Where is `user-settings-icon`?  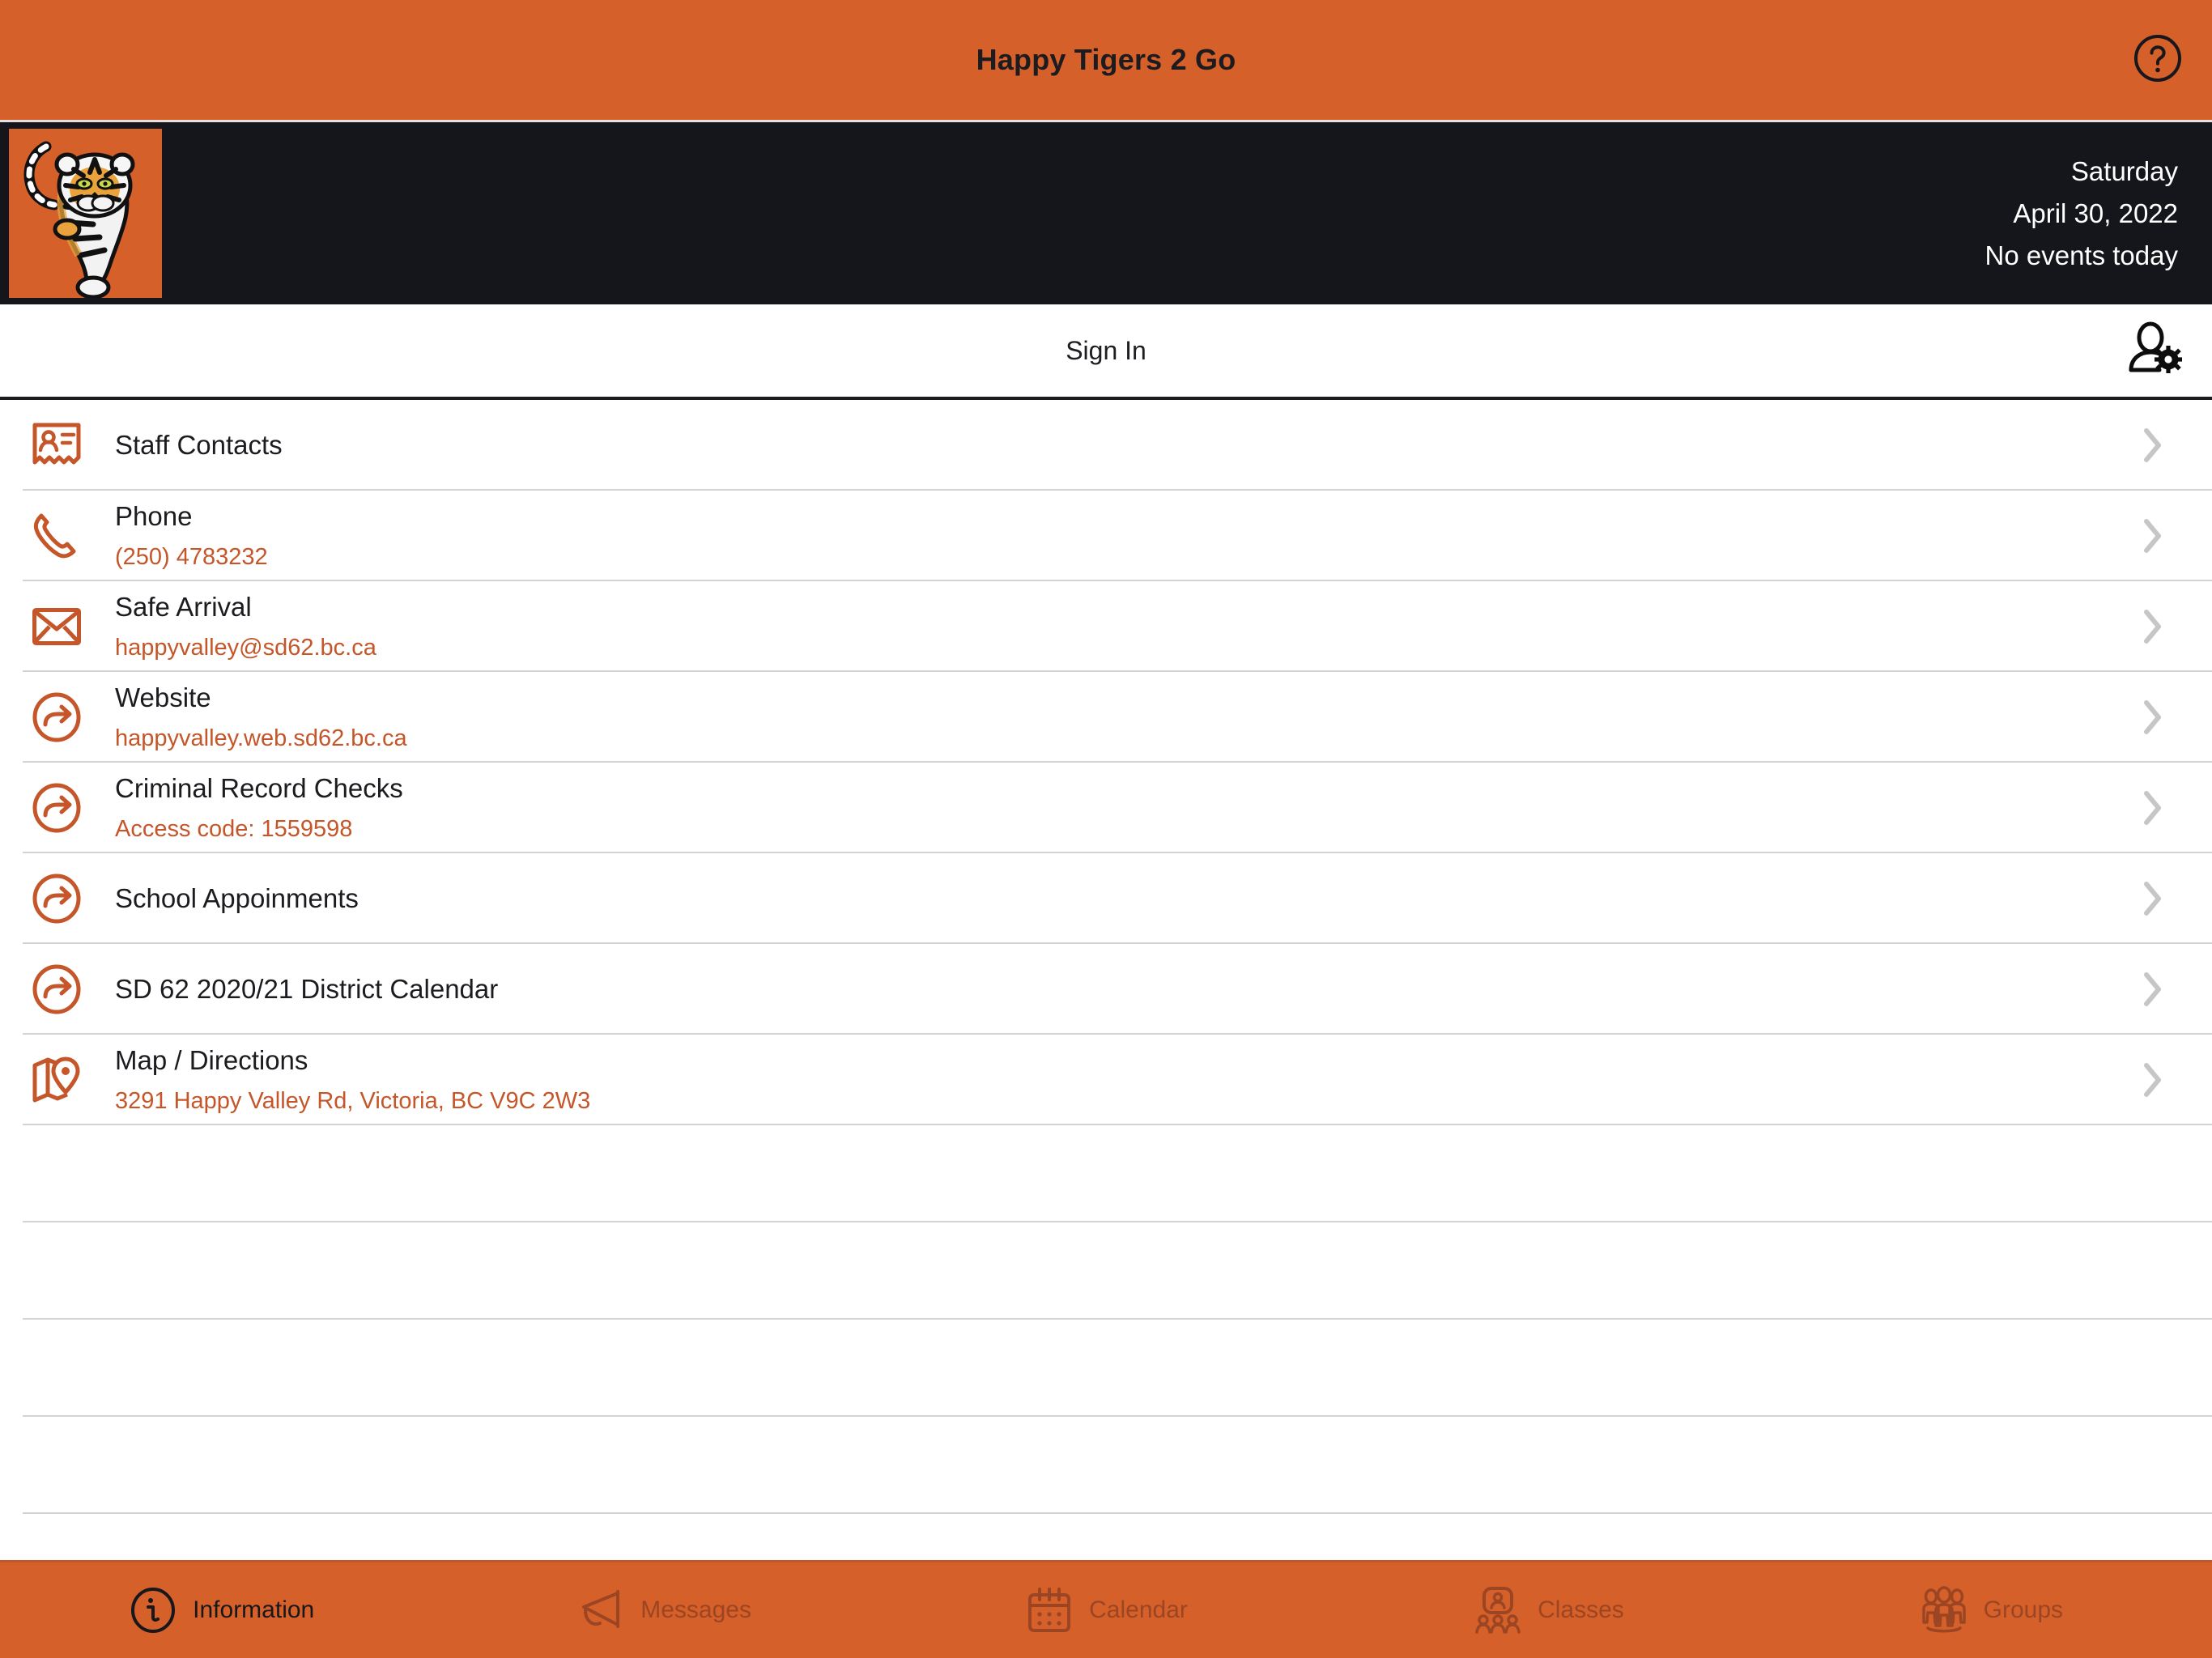
user-settings-icon is located at coordinates (2153, 350).